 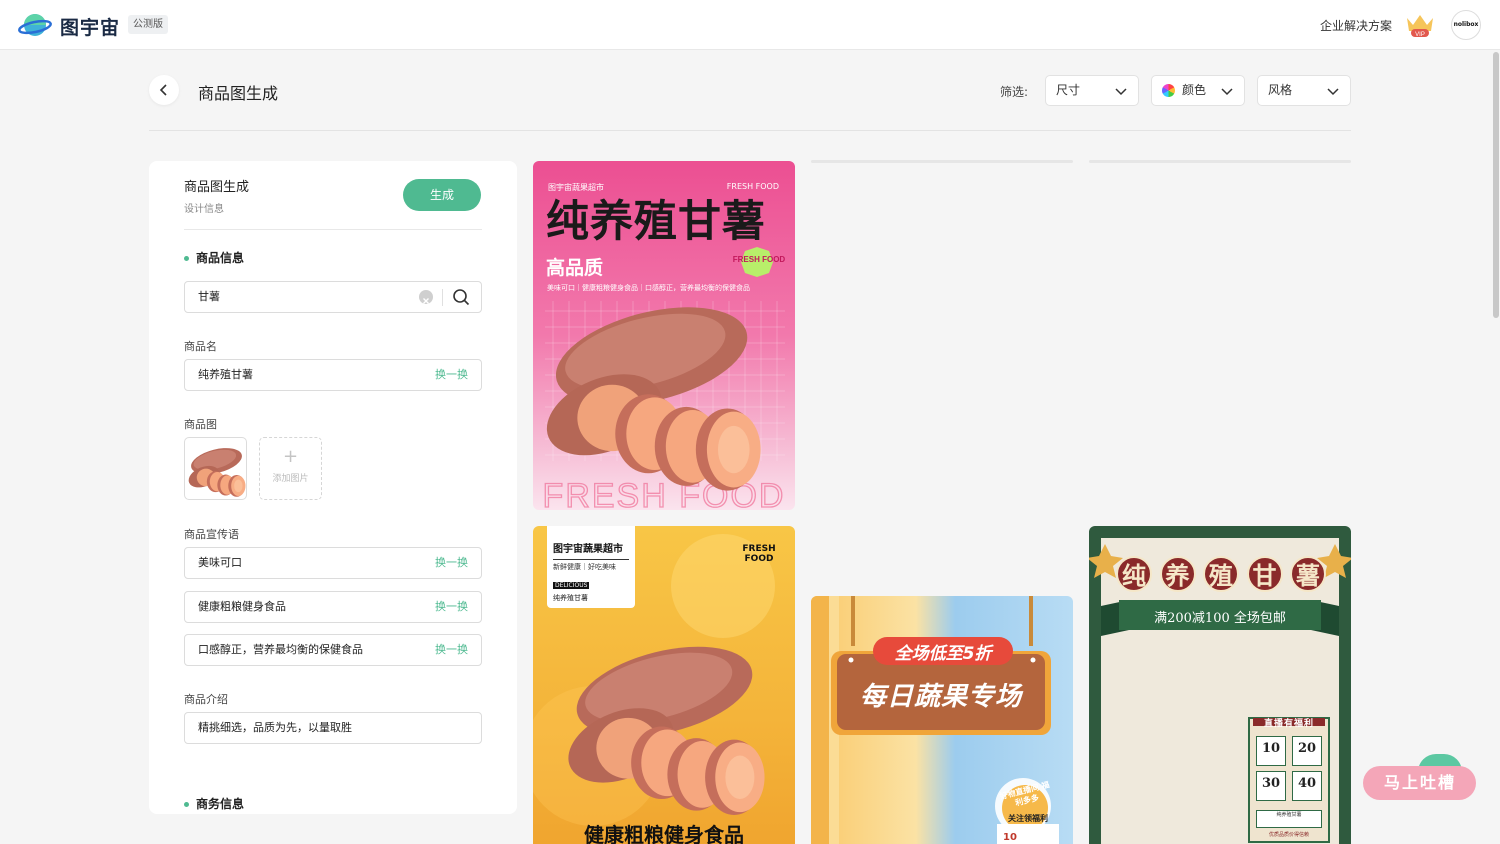 What do you see at coordinates (1194, 90) in the screenshot?
I see `filter-color-label: 颜色` at bounding box center [1194, 90].